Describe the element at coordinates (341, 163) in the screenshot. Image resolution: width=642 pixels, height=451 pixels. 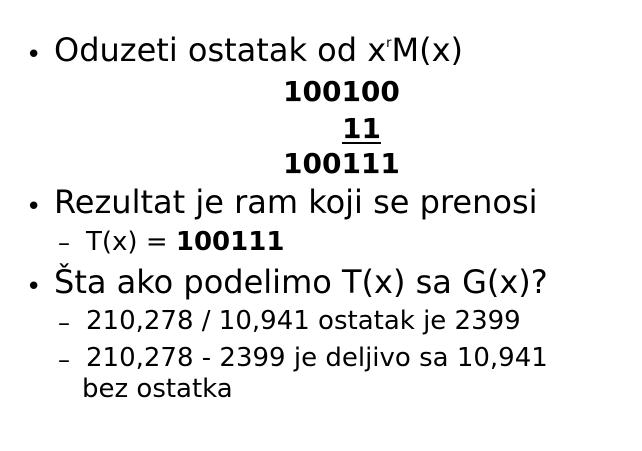
I see `calc-row-3: 100111` at that location.